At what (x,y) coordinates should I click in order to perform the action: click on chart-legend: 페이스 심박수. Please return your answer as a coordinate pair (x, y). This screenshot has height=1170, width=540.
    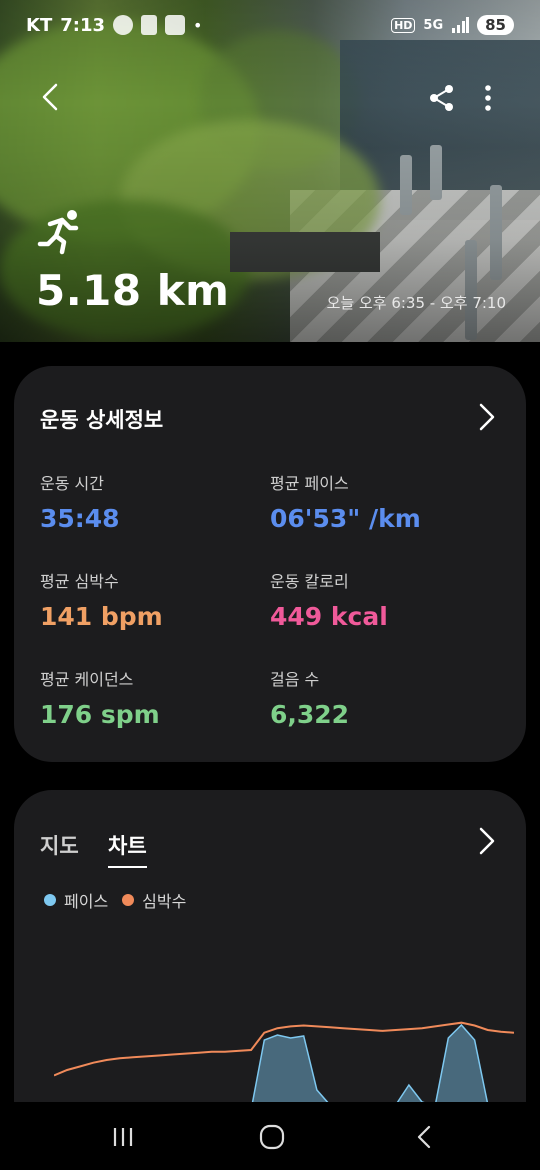
    Looking at the image, I should click on (118, 900).